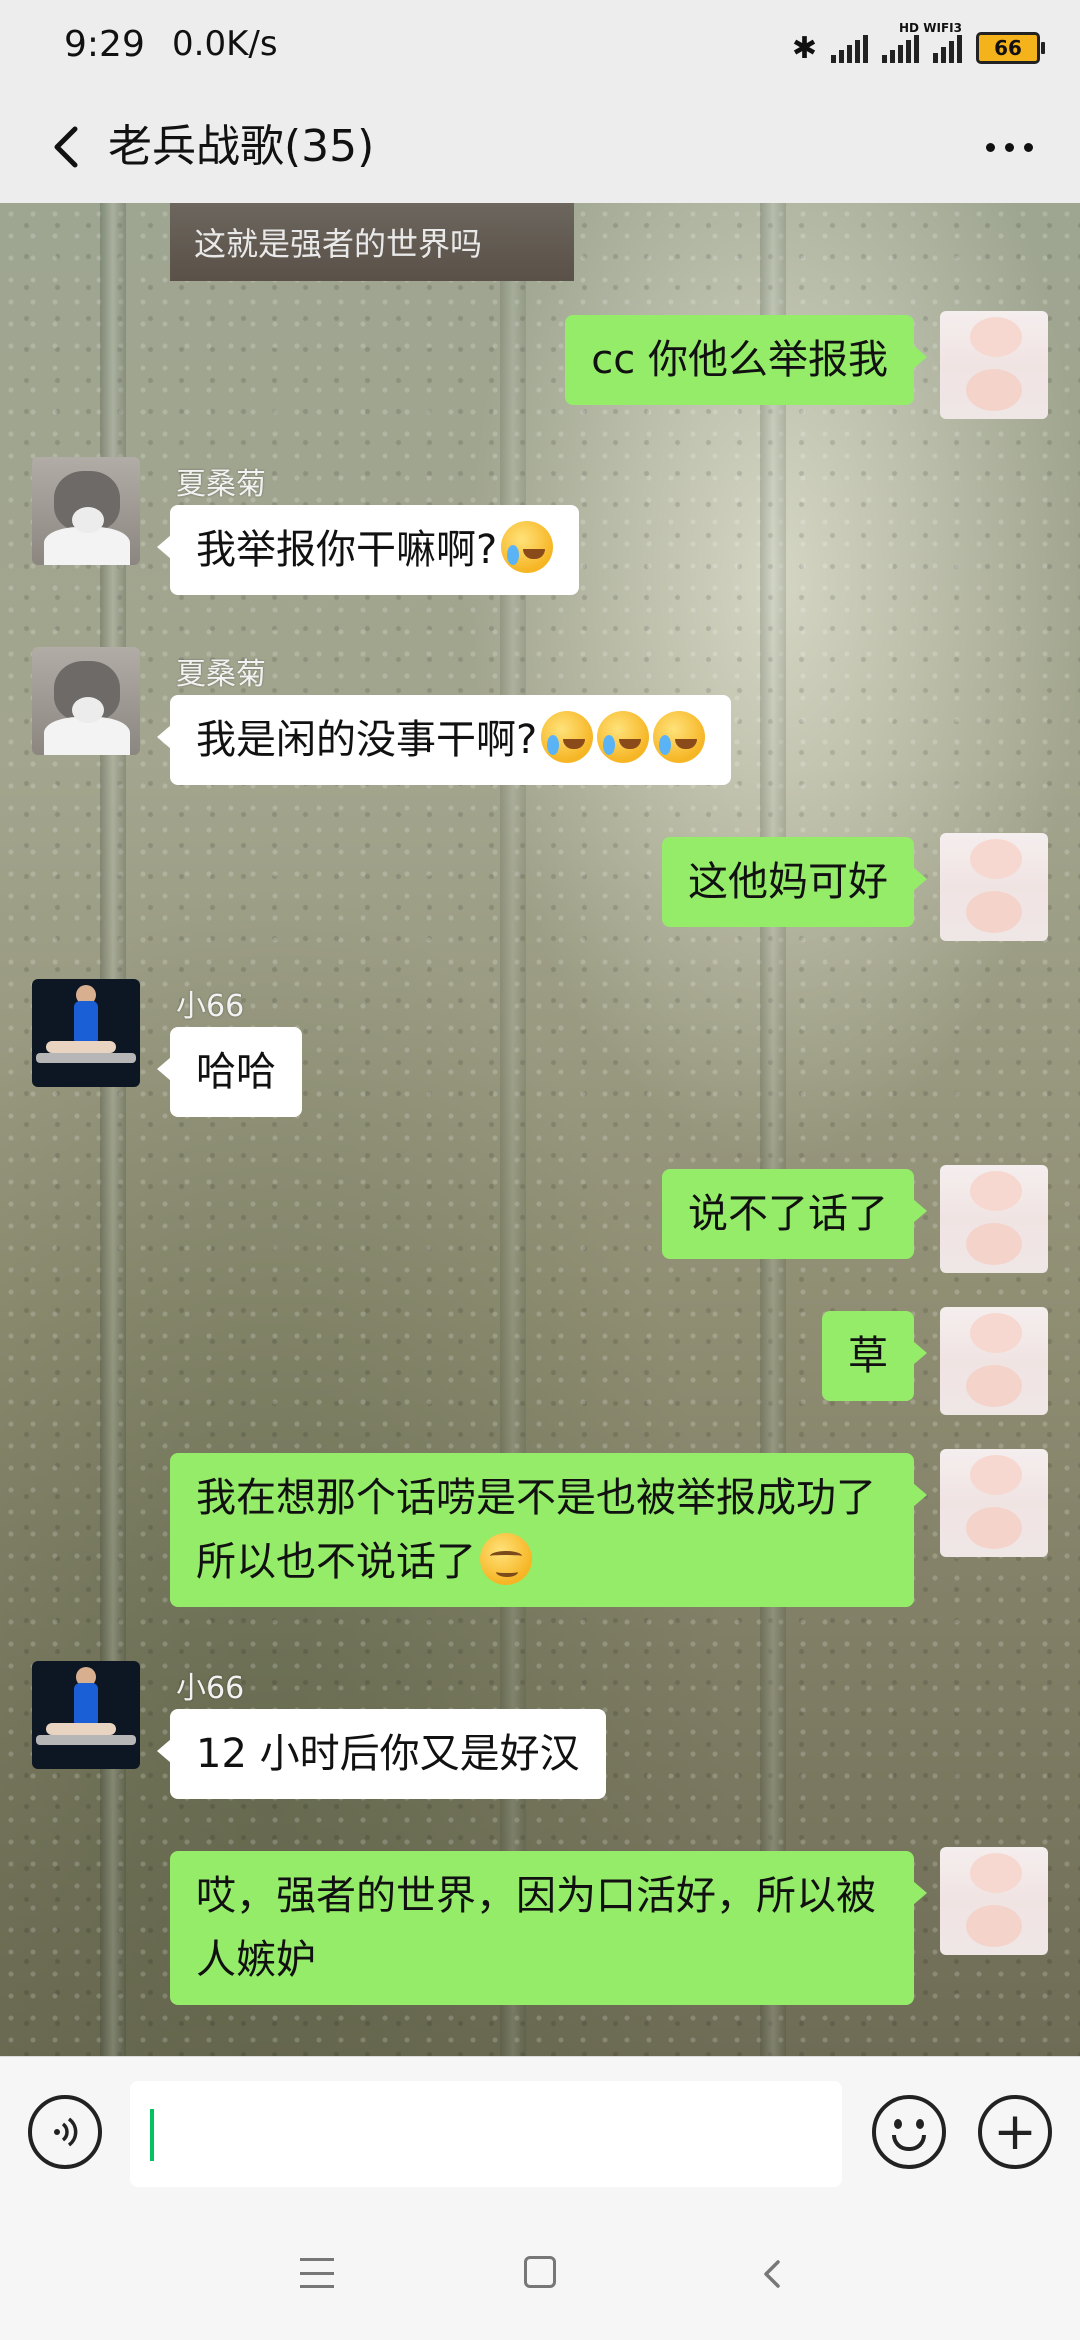  What do you see at coordinates (772, 2274) in the screenshot?
I see `back-icon` at bounding box center [772, 2274].